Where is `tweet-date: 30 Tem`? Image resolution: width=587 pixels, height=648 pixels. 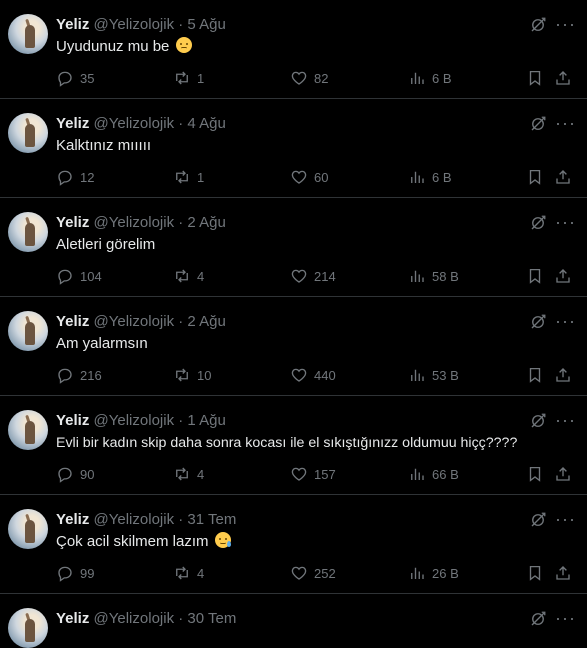 tweet-date: 30 Tem is located at coordinates (211, 618).